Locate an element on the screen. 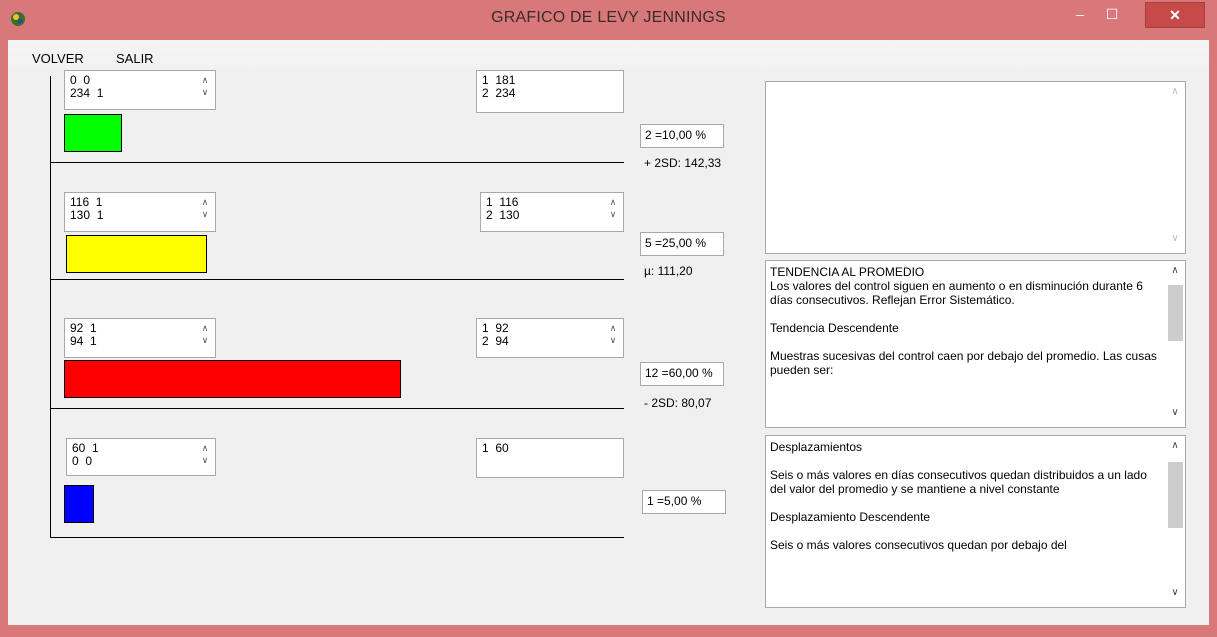 The height and width of the screenshot is (637, 1217). memo-trend-title: TENDENCIA AL PROMEDIO is located at coordinates (847, 272).